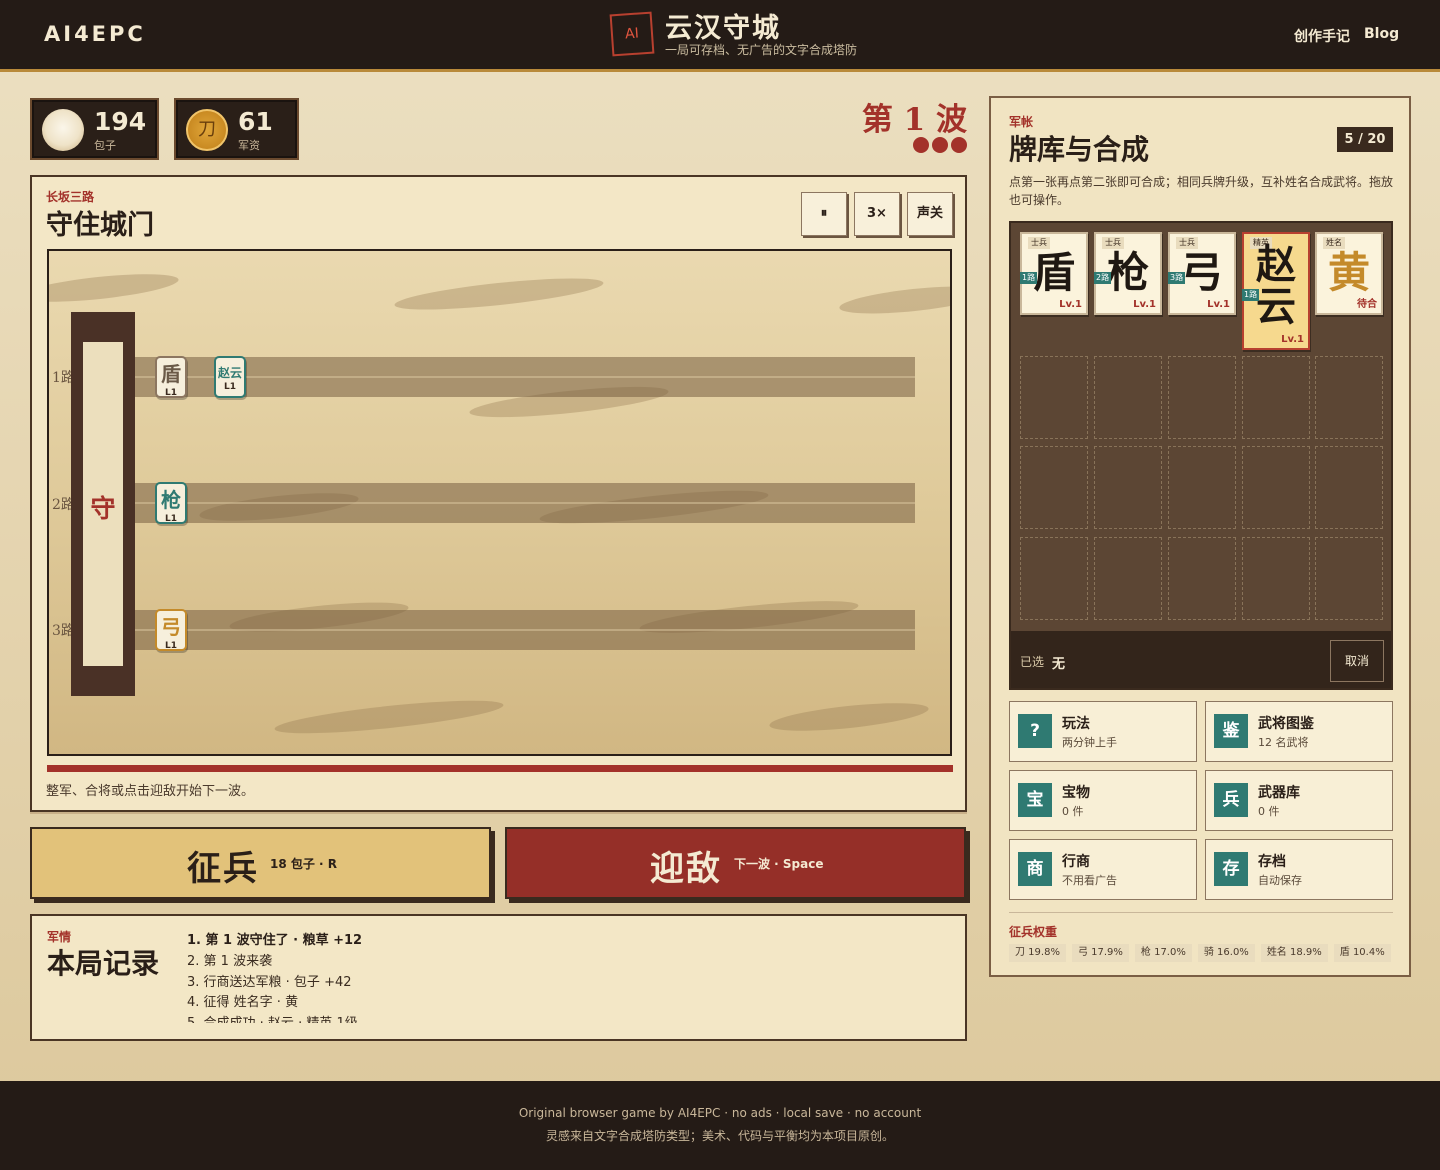 The height and width of the screenshot is (1170, 1440). What do you see at coordinates (275, 940) in the screenshot?
I see `log-entry: 1. 第 1 波守住了 · 粮草 +12` at bounding box center [275, 940].